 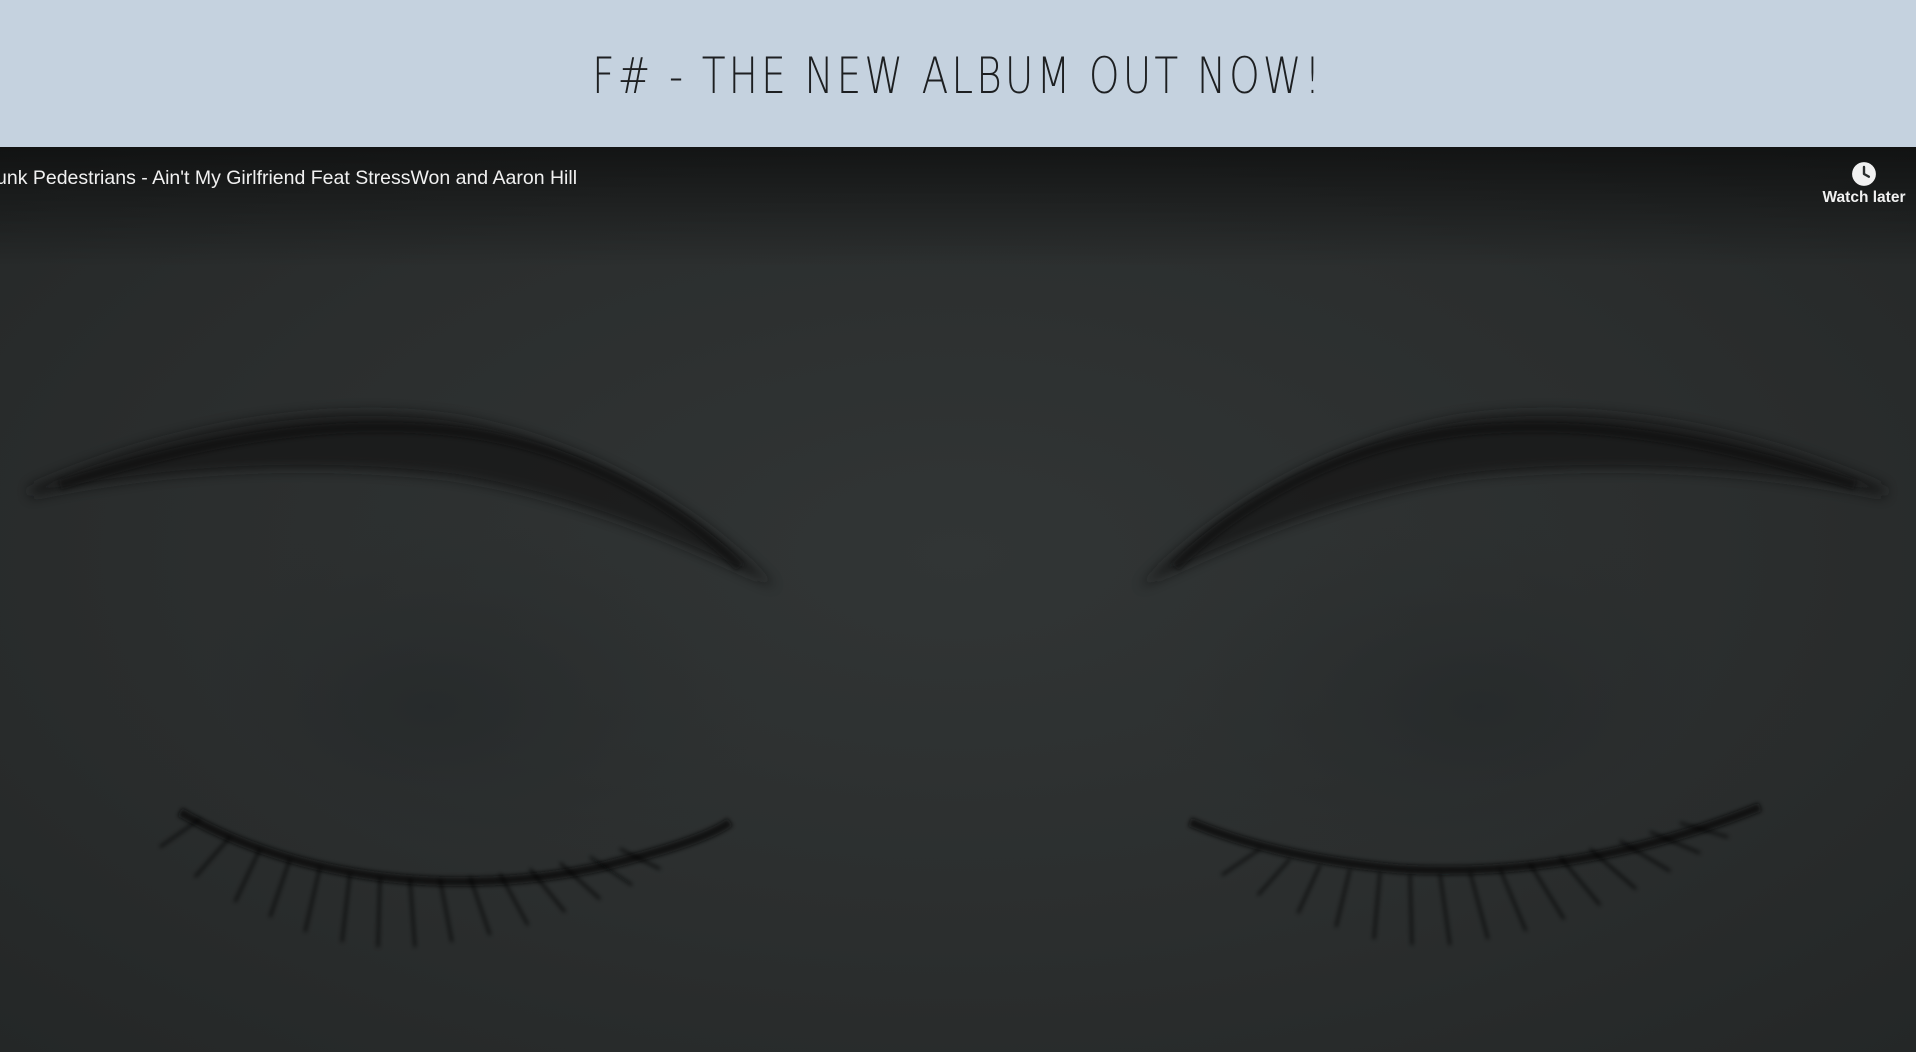 I want to click on banner-title: F# - THE NEW ALBUM OUT NOW!, so click(x=958, y=75).